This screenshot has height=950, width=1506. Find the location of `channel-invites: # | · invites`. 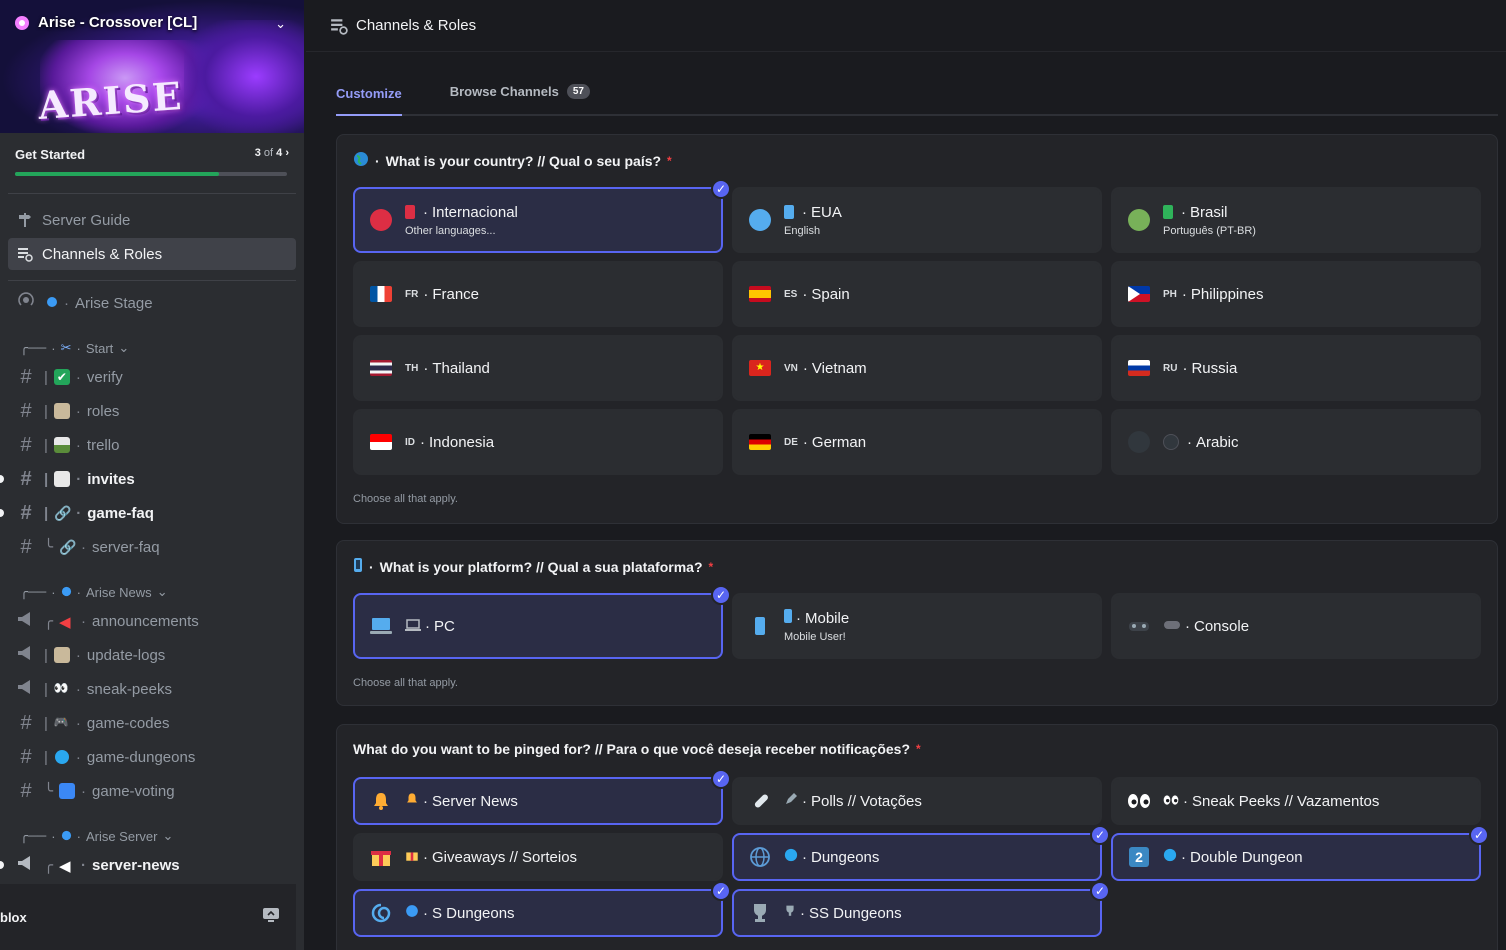

channel-invites: # | · invites is located at coordinates (152, 479).